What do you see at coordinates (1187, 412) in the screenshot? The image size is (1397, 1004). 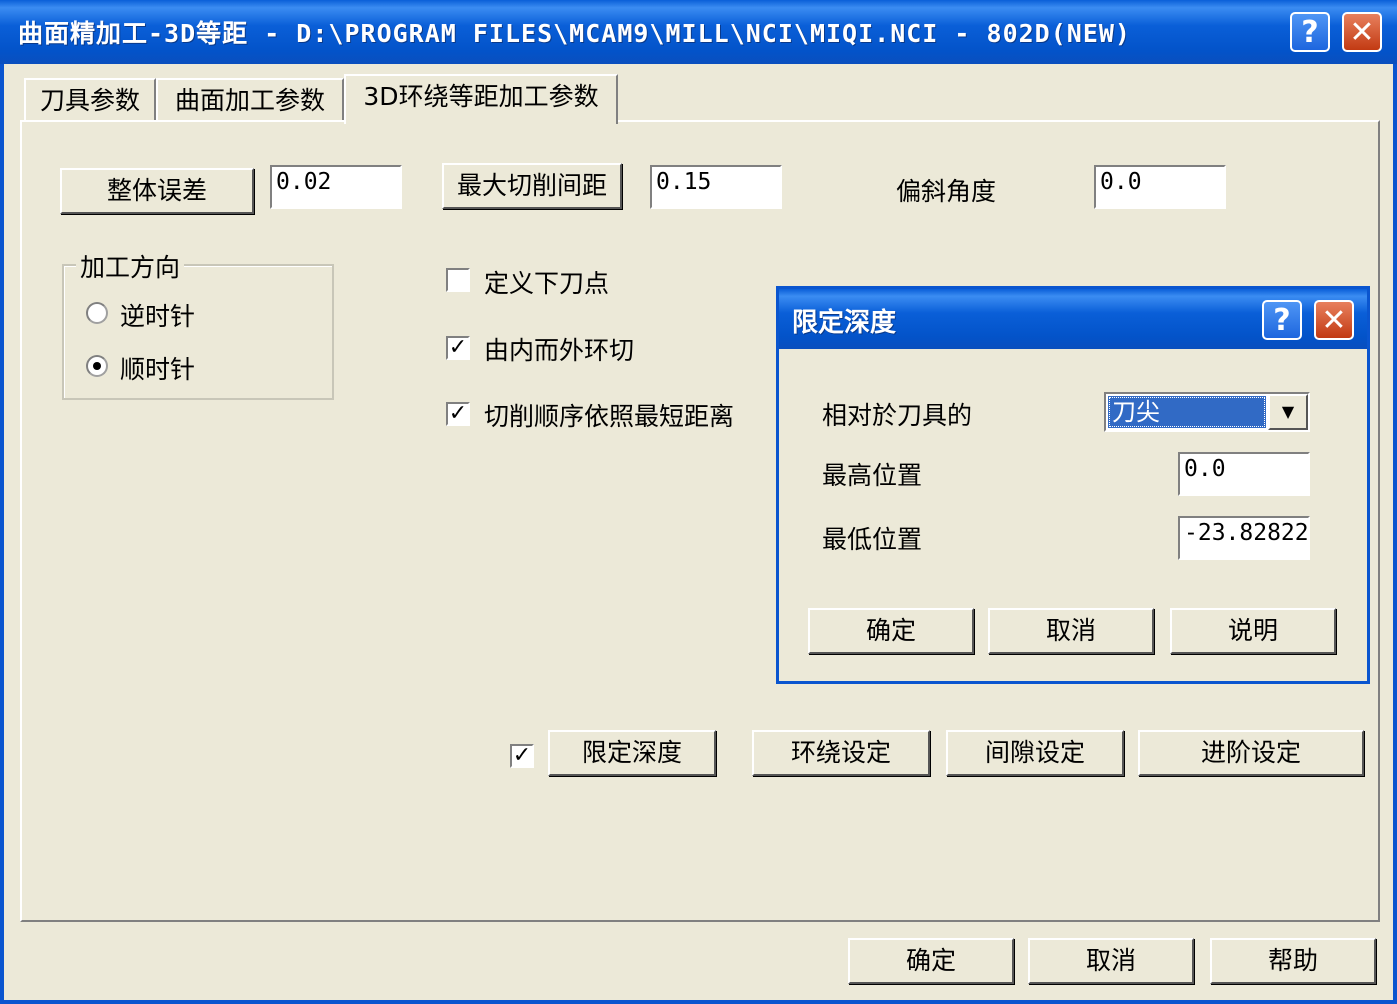 I see `relative-to-tool-selected-value: 刀尖` at bounding box center [1187, 412].